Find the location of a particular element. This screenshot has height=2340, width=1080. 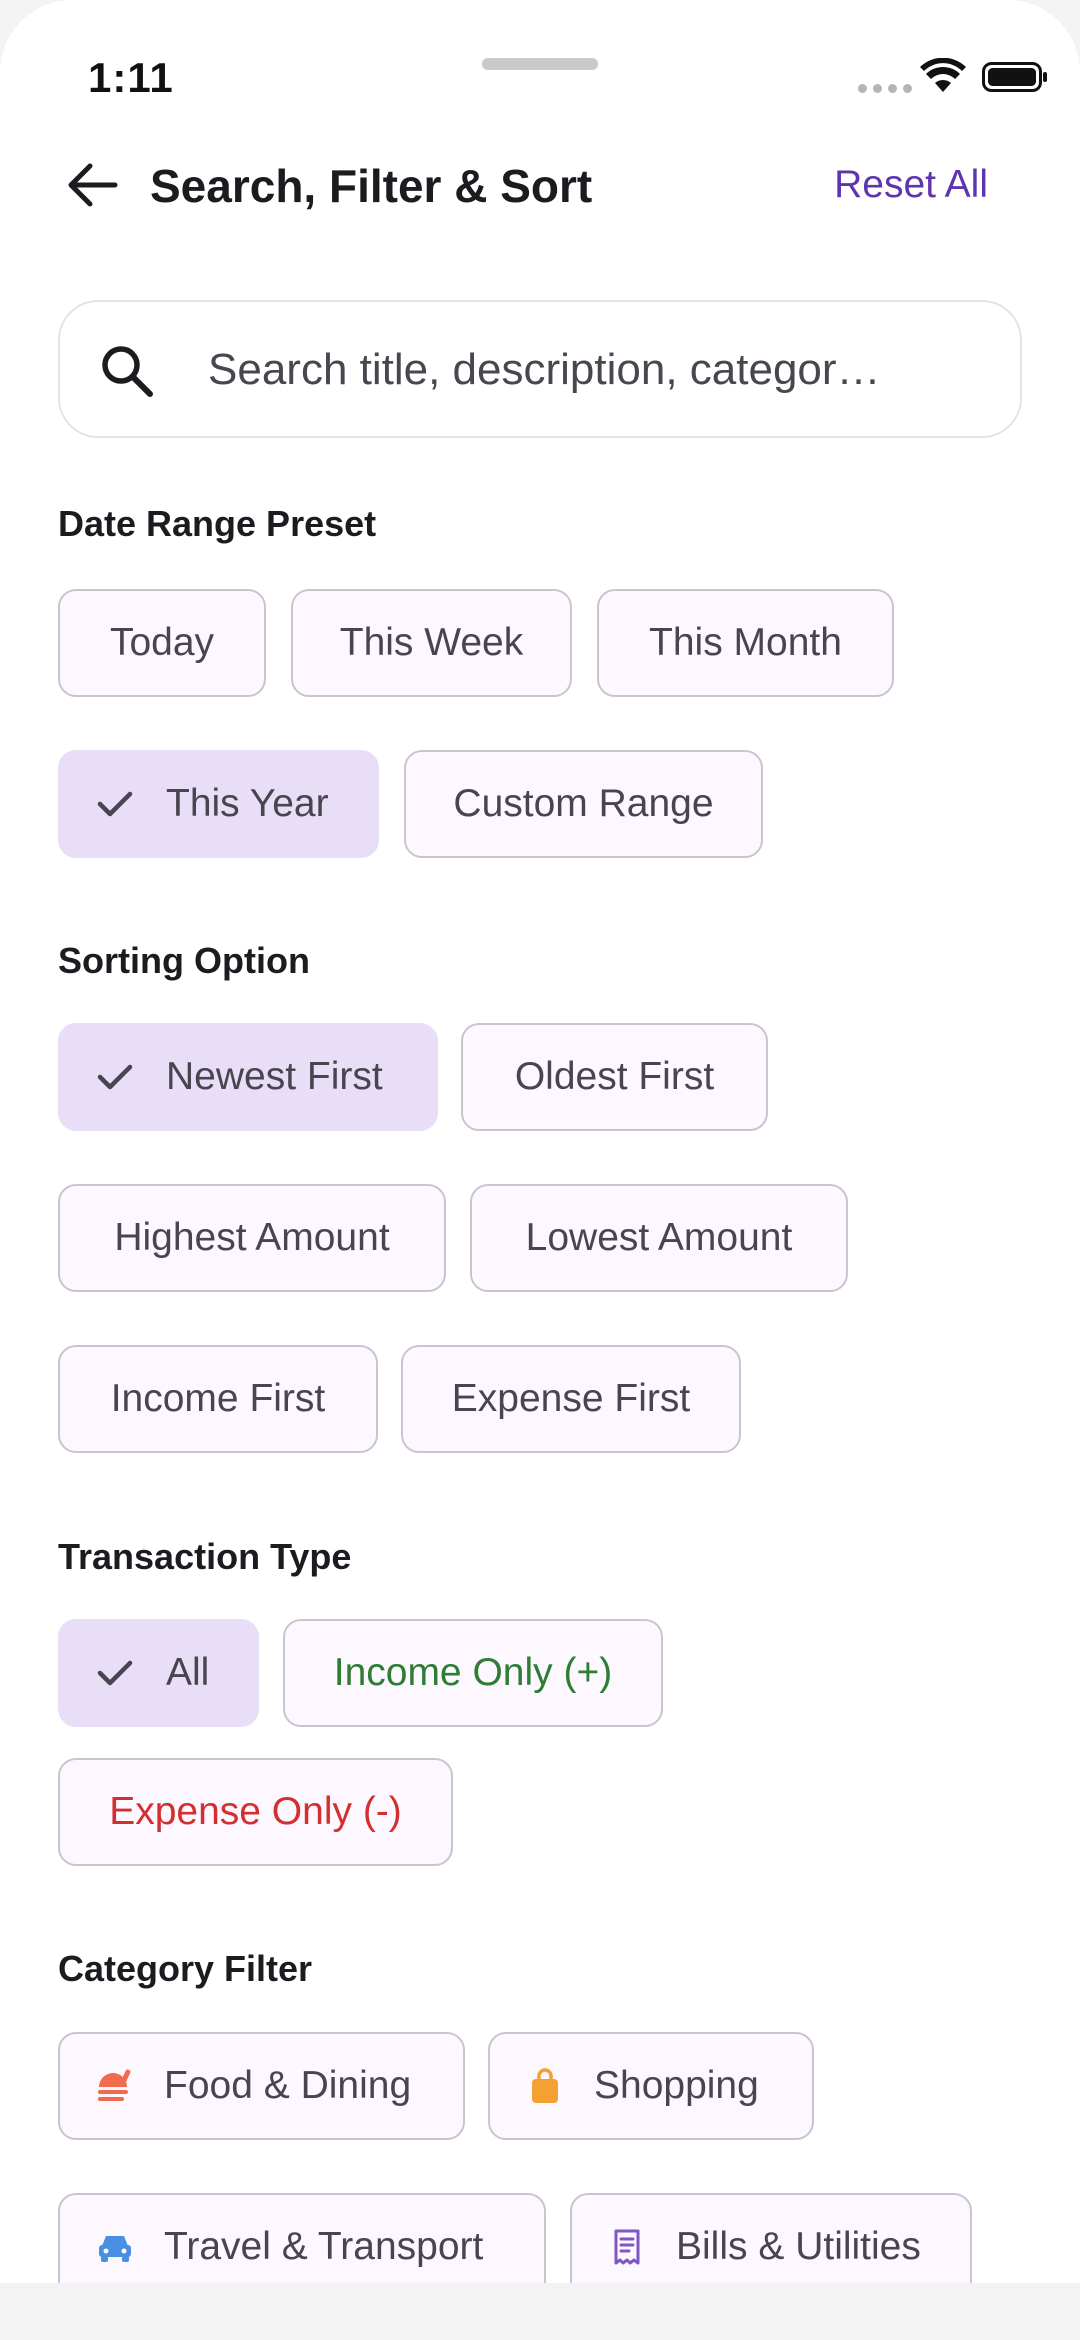

reset-all-button: Reset All is located at coordinates (911, 185).